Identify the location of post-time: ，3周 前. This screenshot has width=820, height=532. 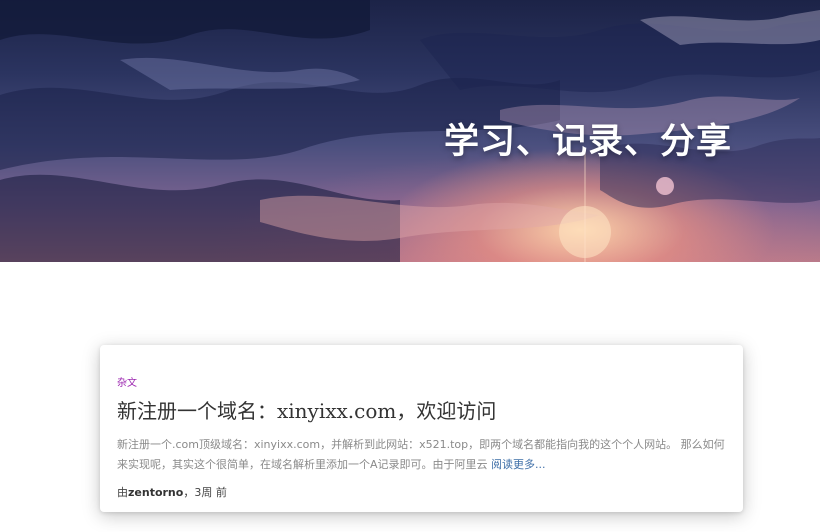
(205, 492).